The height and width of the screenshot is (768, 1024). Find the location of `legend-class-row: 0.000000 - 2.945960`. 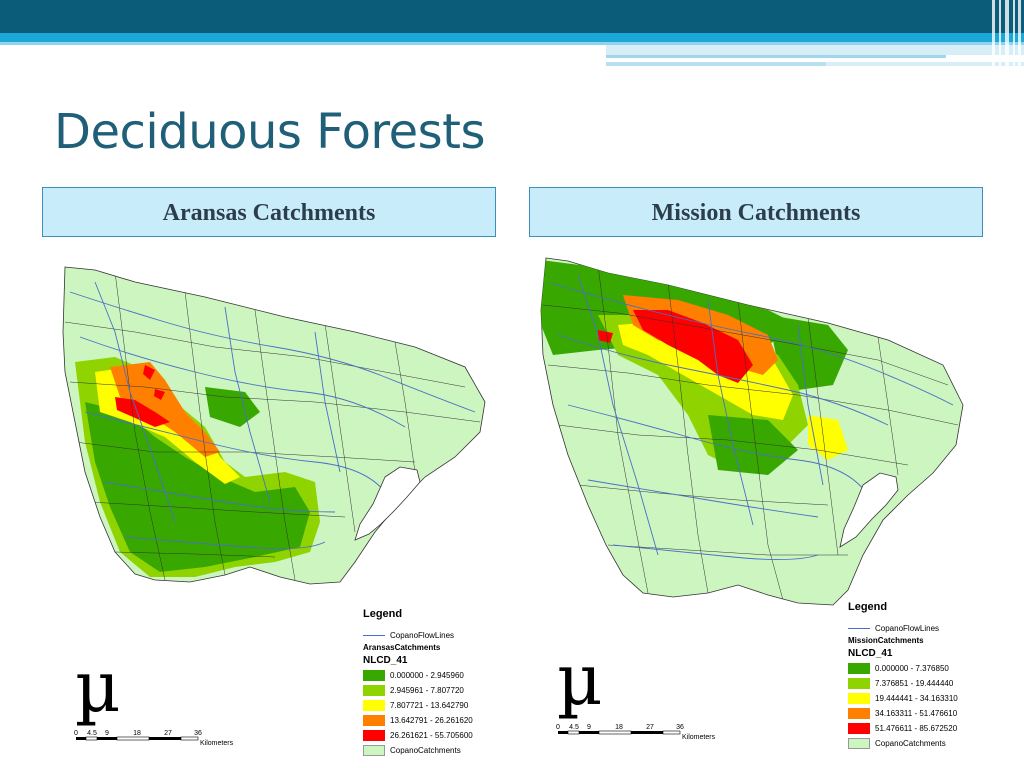

legend-class-row: 0.000000 - 2.945960 is located at coordinates (433, 675).